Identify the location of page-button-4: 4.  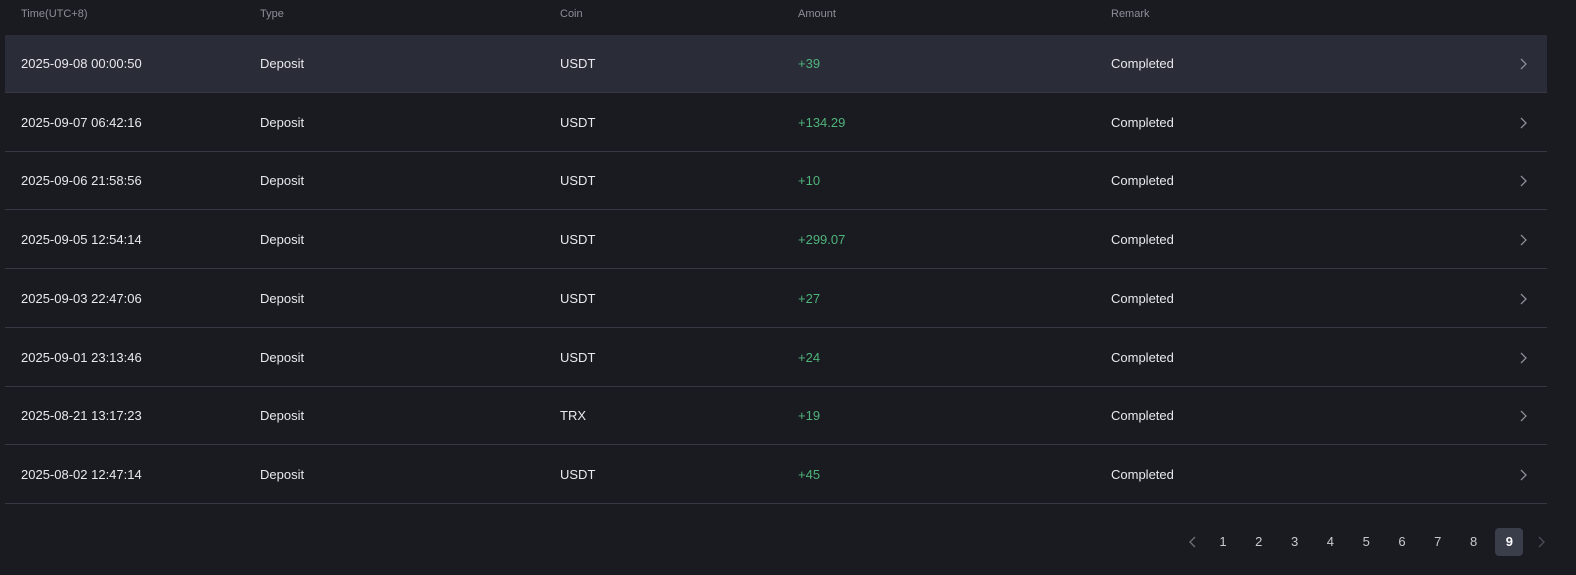
(1330, 542).